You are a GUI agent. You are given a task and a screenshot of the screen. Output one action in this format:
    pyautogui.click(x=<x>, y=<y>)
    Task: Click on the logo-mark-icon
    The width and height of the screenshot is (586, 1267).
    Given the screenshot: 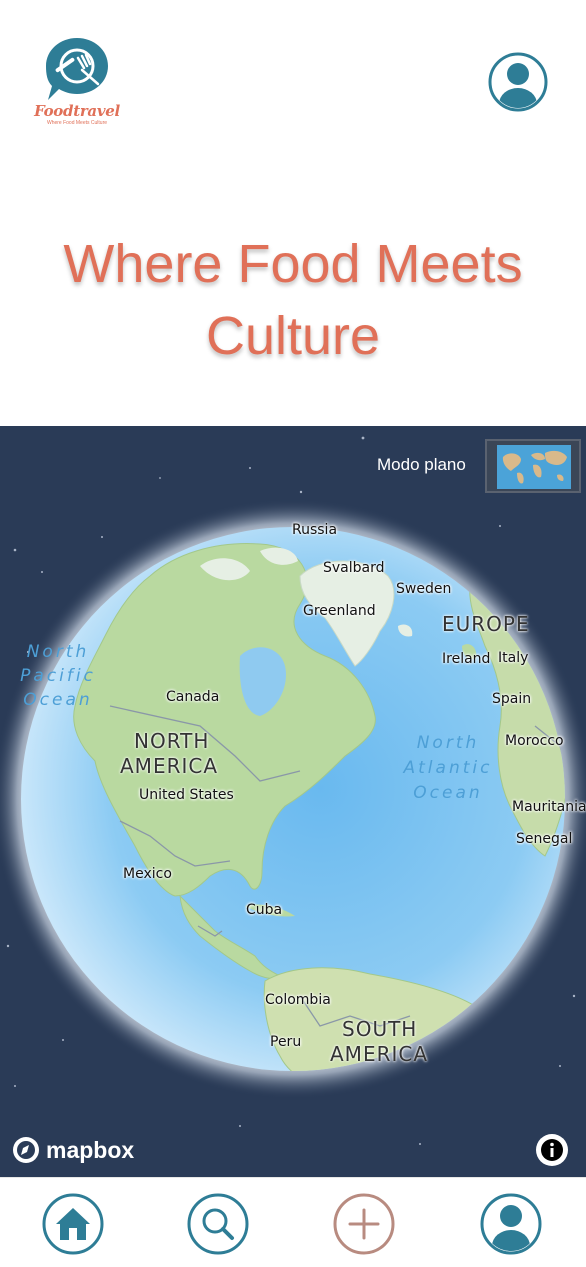 What is the action you would take?
    pyautogui.click(x=77, y=69)
    